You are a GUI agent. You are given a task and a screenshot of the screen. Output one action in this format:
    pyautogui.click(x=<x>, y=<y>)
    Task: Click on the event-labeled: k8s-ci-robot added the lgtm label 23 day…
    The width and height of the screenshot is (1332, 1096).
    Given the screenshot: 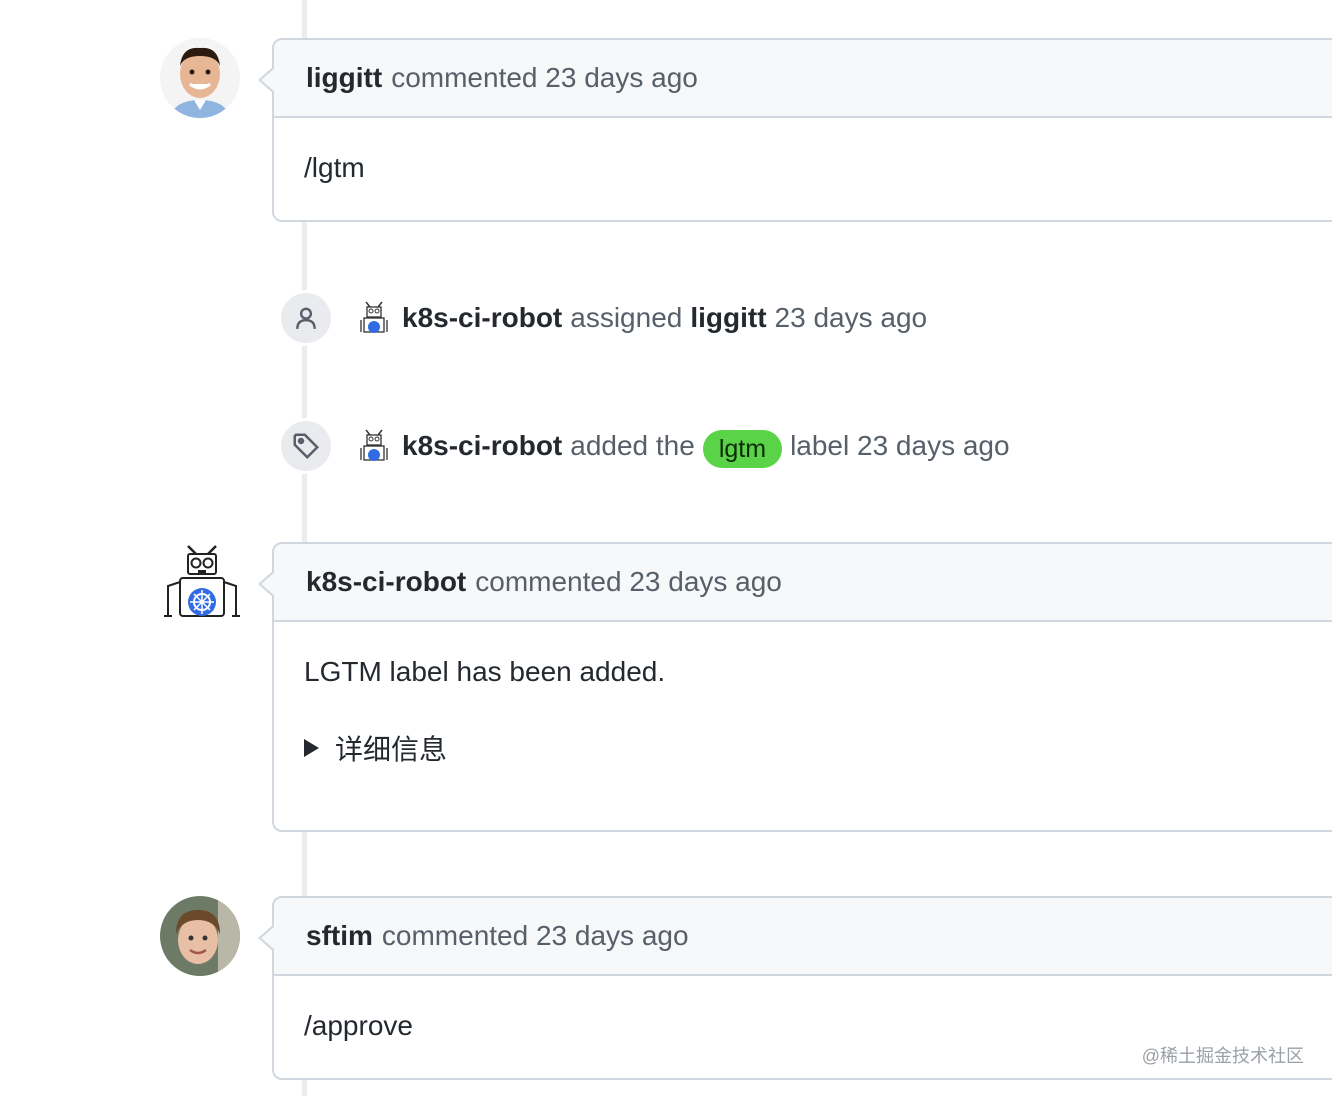 What is the action you would take?
    pyautogui.click(x=682, y=446)
    